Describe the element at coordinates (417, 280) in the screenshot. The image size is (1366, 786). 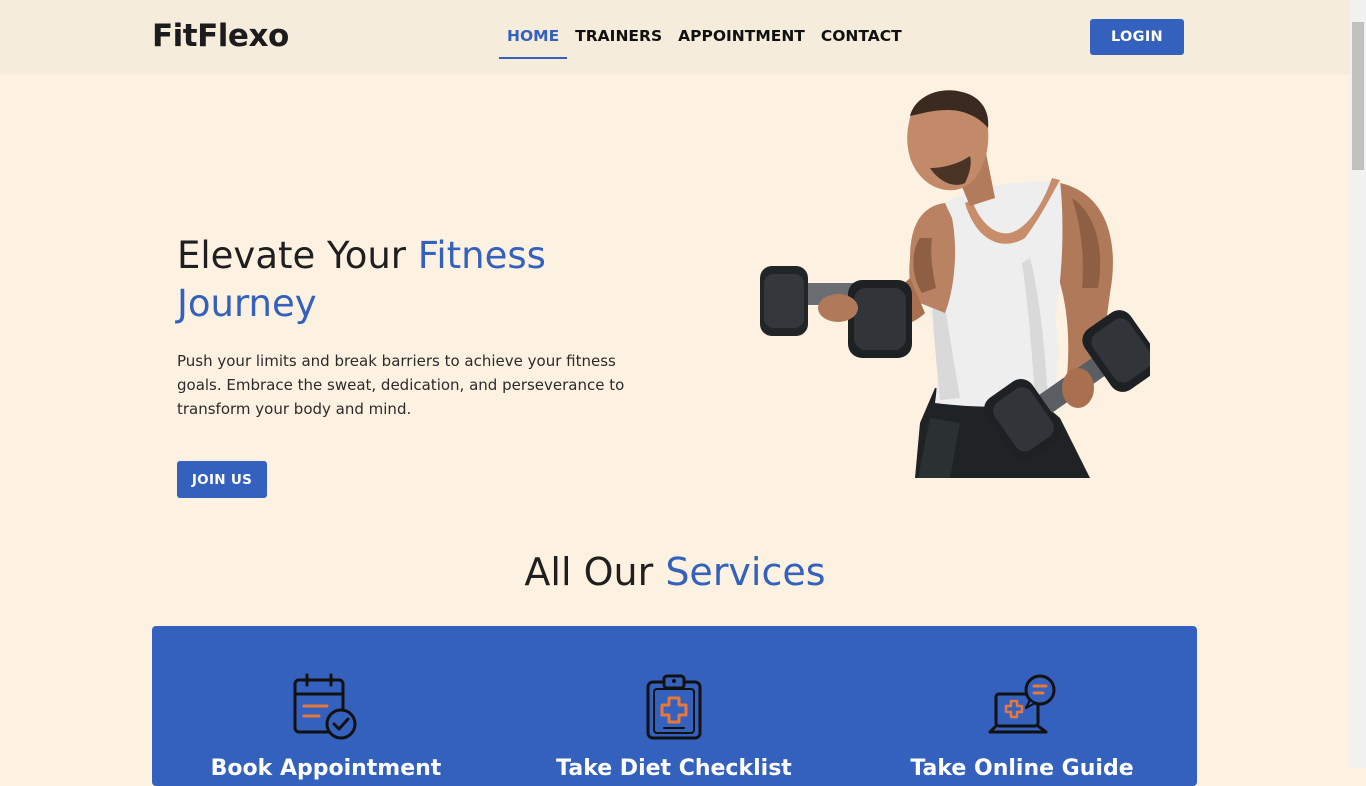
I see `hero-title: Elevate Your Fitness Journey` at that location.